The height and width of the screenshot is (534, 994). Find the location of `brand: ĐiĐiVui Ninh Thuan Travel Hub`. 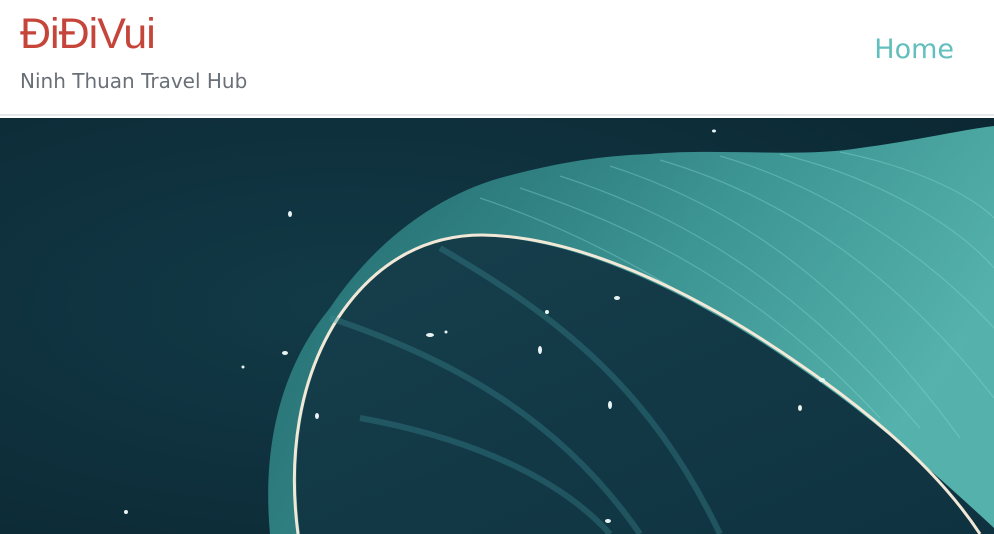

brand: ĐiĐiVui Ninh Thuan Travel Hub is located at coordinates (133, 52).